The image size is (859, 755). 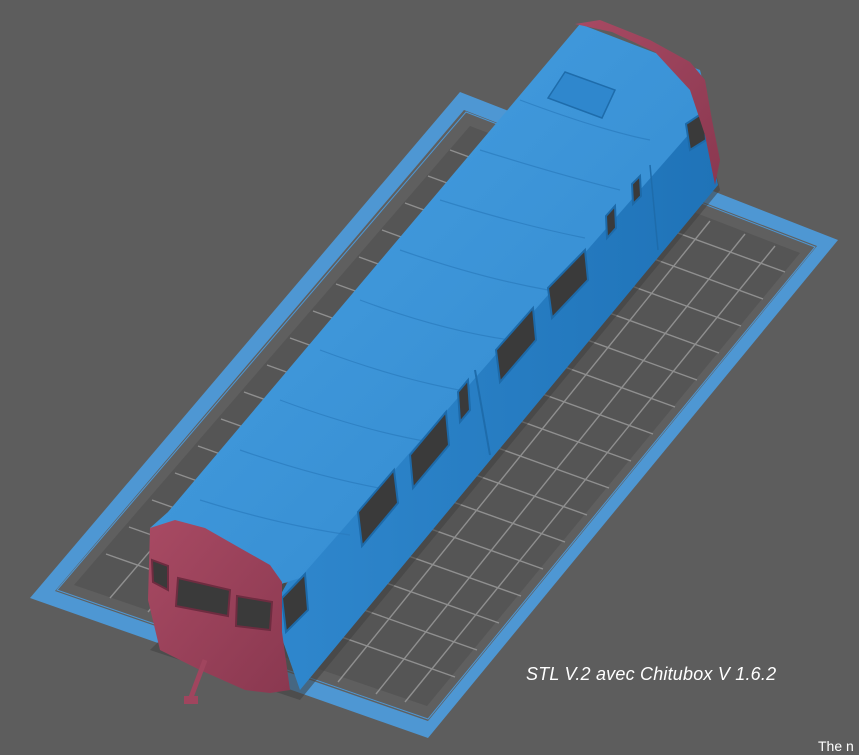 I want to click on viewport-caption: STL V.2 avec Chitubox V 1.6.2, so click(x=651, y=674).